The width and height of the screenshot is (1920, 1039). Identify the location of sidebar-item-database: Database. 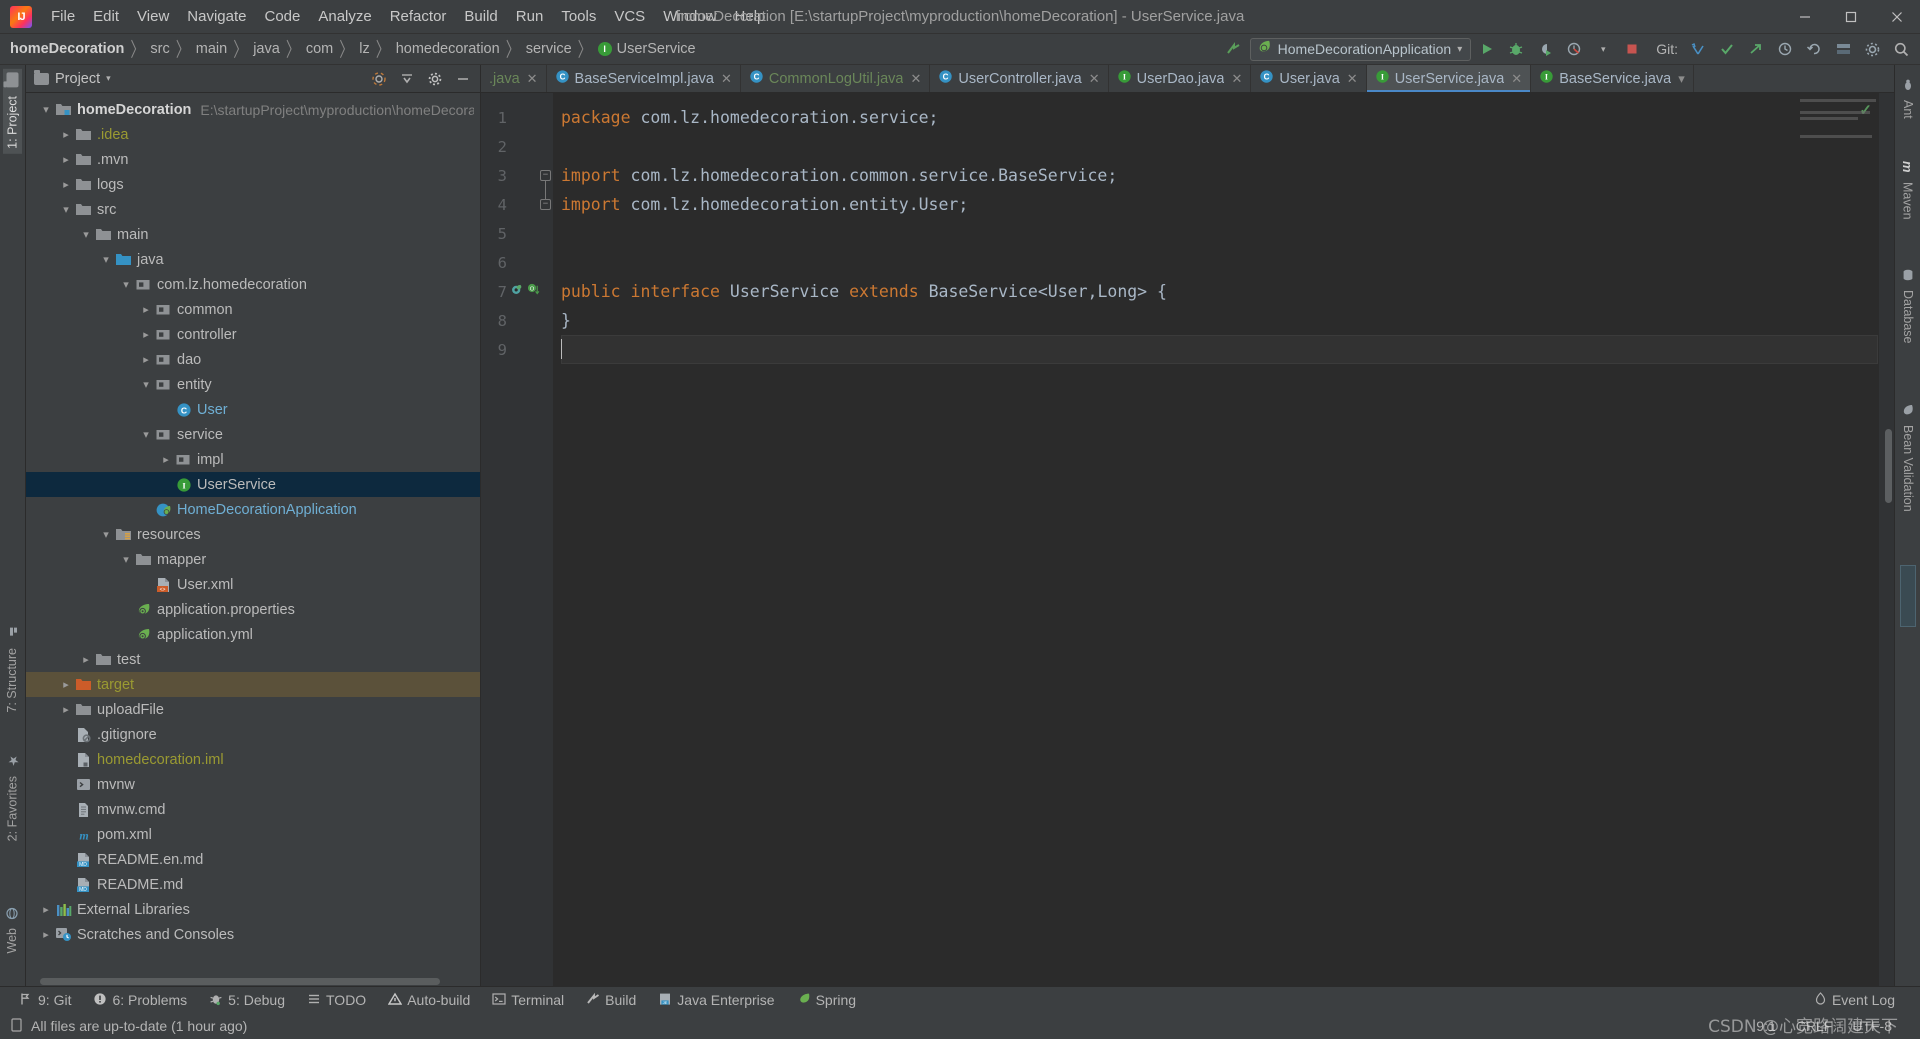
(1908, 306).